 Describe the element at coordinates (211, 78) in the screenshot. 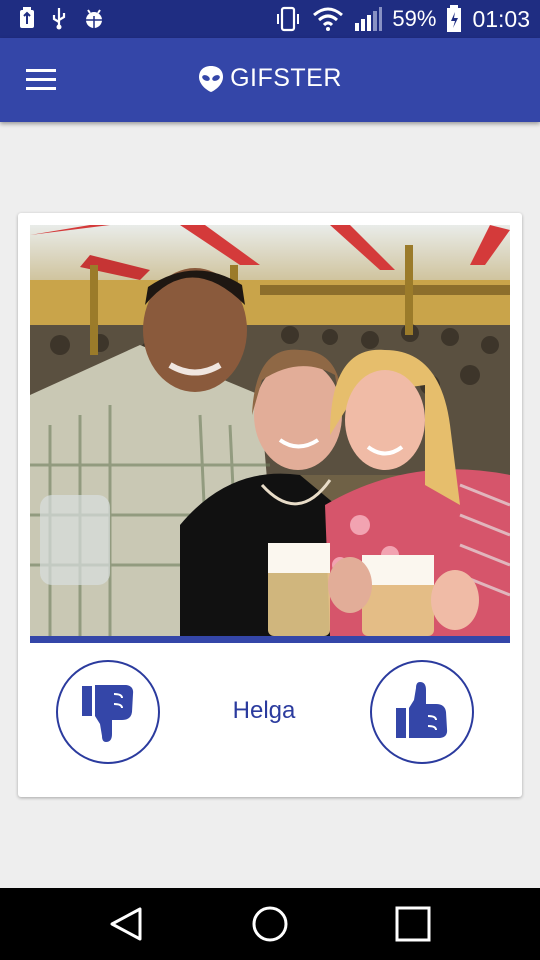

I see `alien-head-icon` at that location.